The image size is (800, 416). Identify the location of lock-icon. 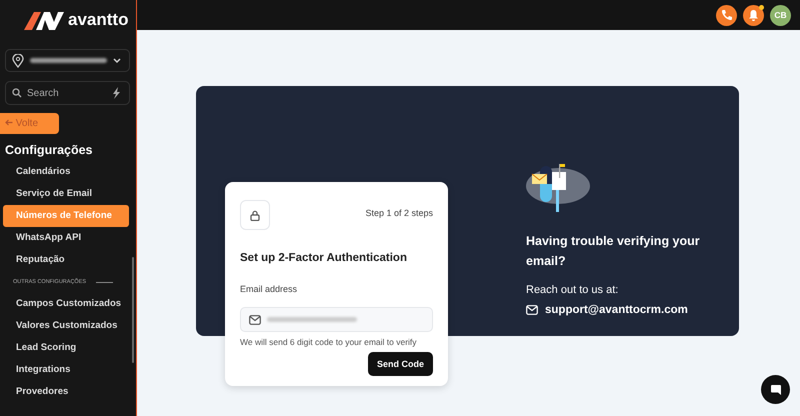
(255, 215).